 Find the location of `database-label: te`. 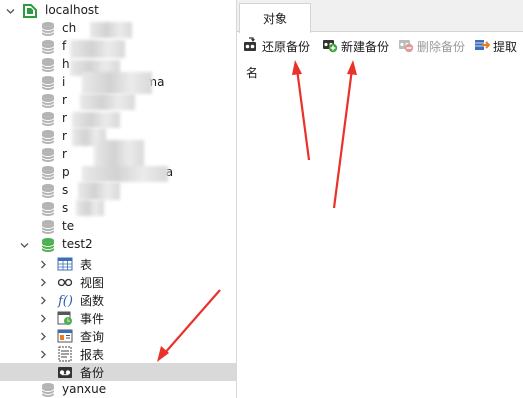

database-label: te is located at coordinates (68, 226).